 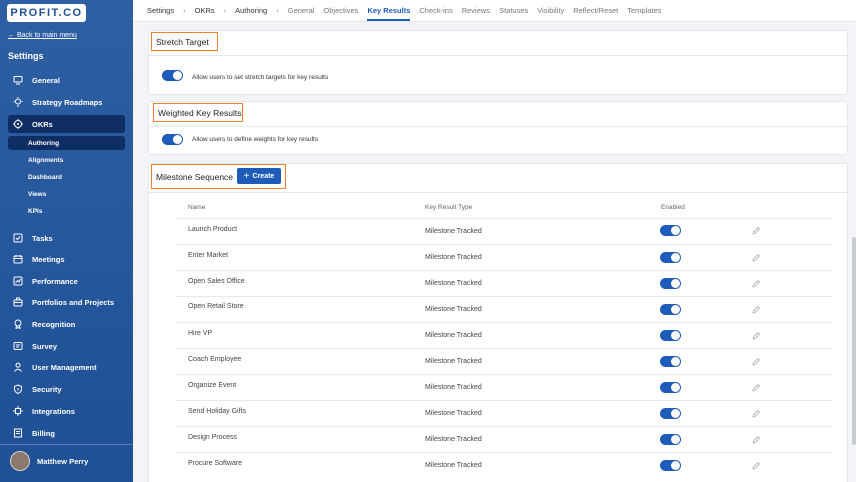 What do you see at coordinates (18, 238) in the screenshot?
I see `checkbox-icon` at bounding box center [18, 238].